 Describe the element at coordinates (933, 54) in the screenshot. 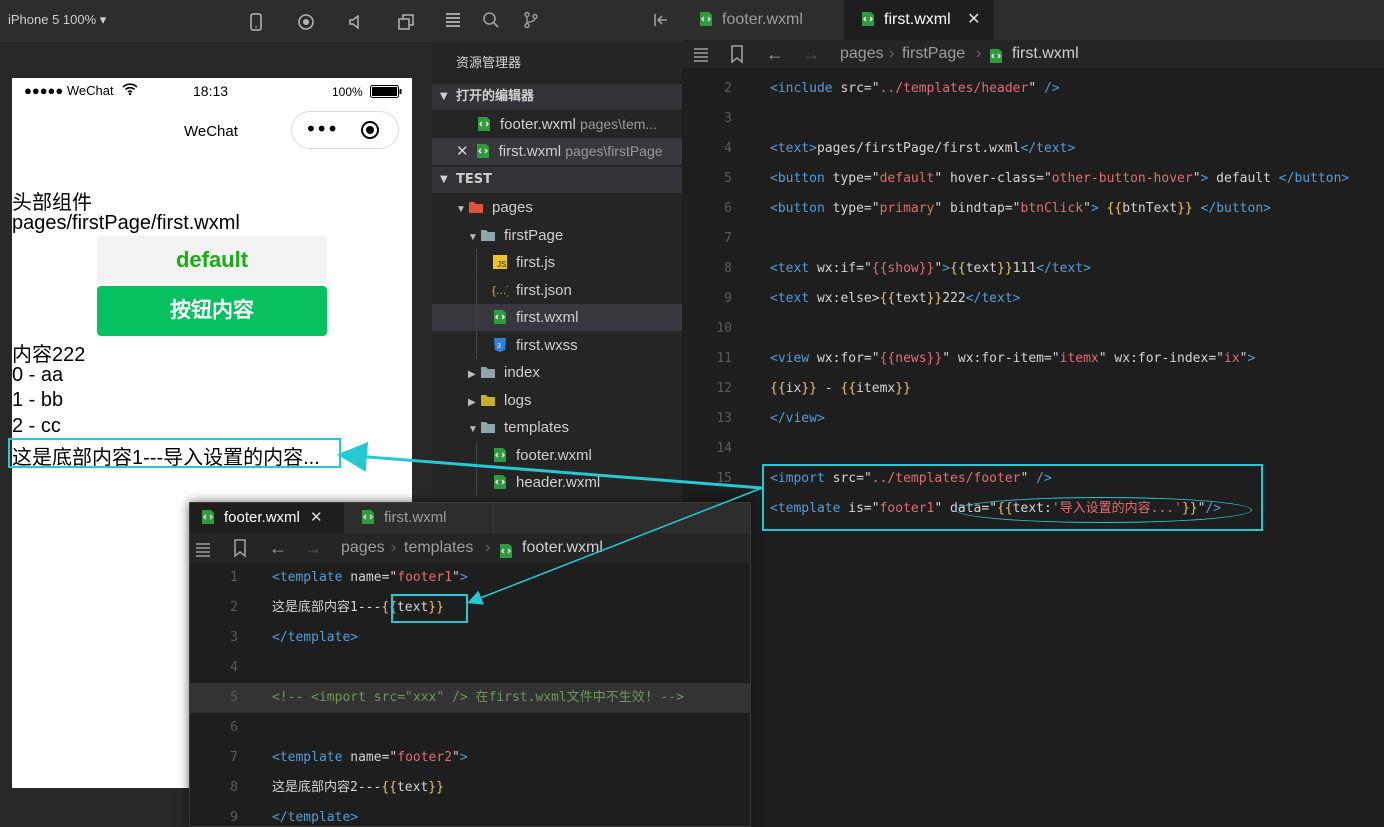

I see `breadcrumb-item: firstPage` at that location.